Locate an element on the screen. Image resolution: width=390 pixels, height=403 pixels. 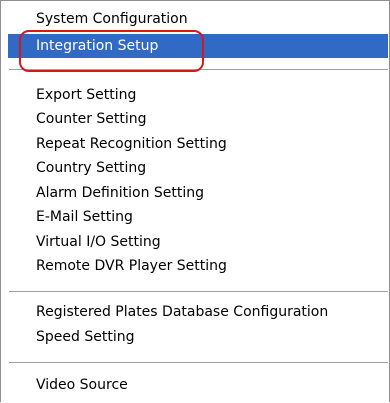
menu-item-export-setting: Export Setting is located at coordinates (198, 95).